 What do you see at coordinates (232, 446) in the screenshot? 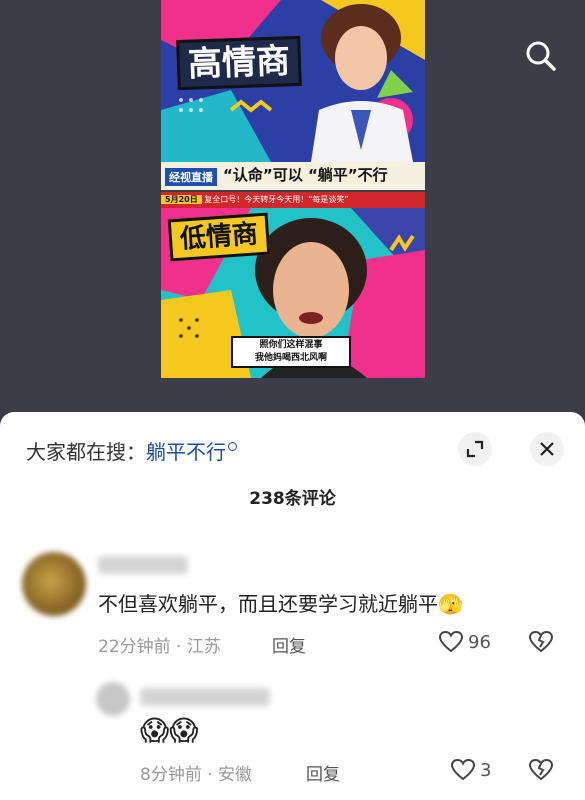
I see `mini-search-icon` at bounding box center [232, 446].